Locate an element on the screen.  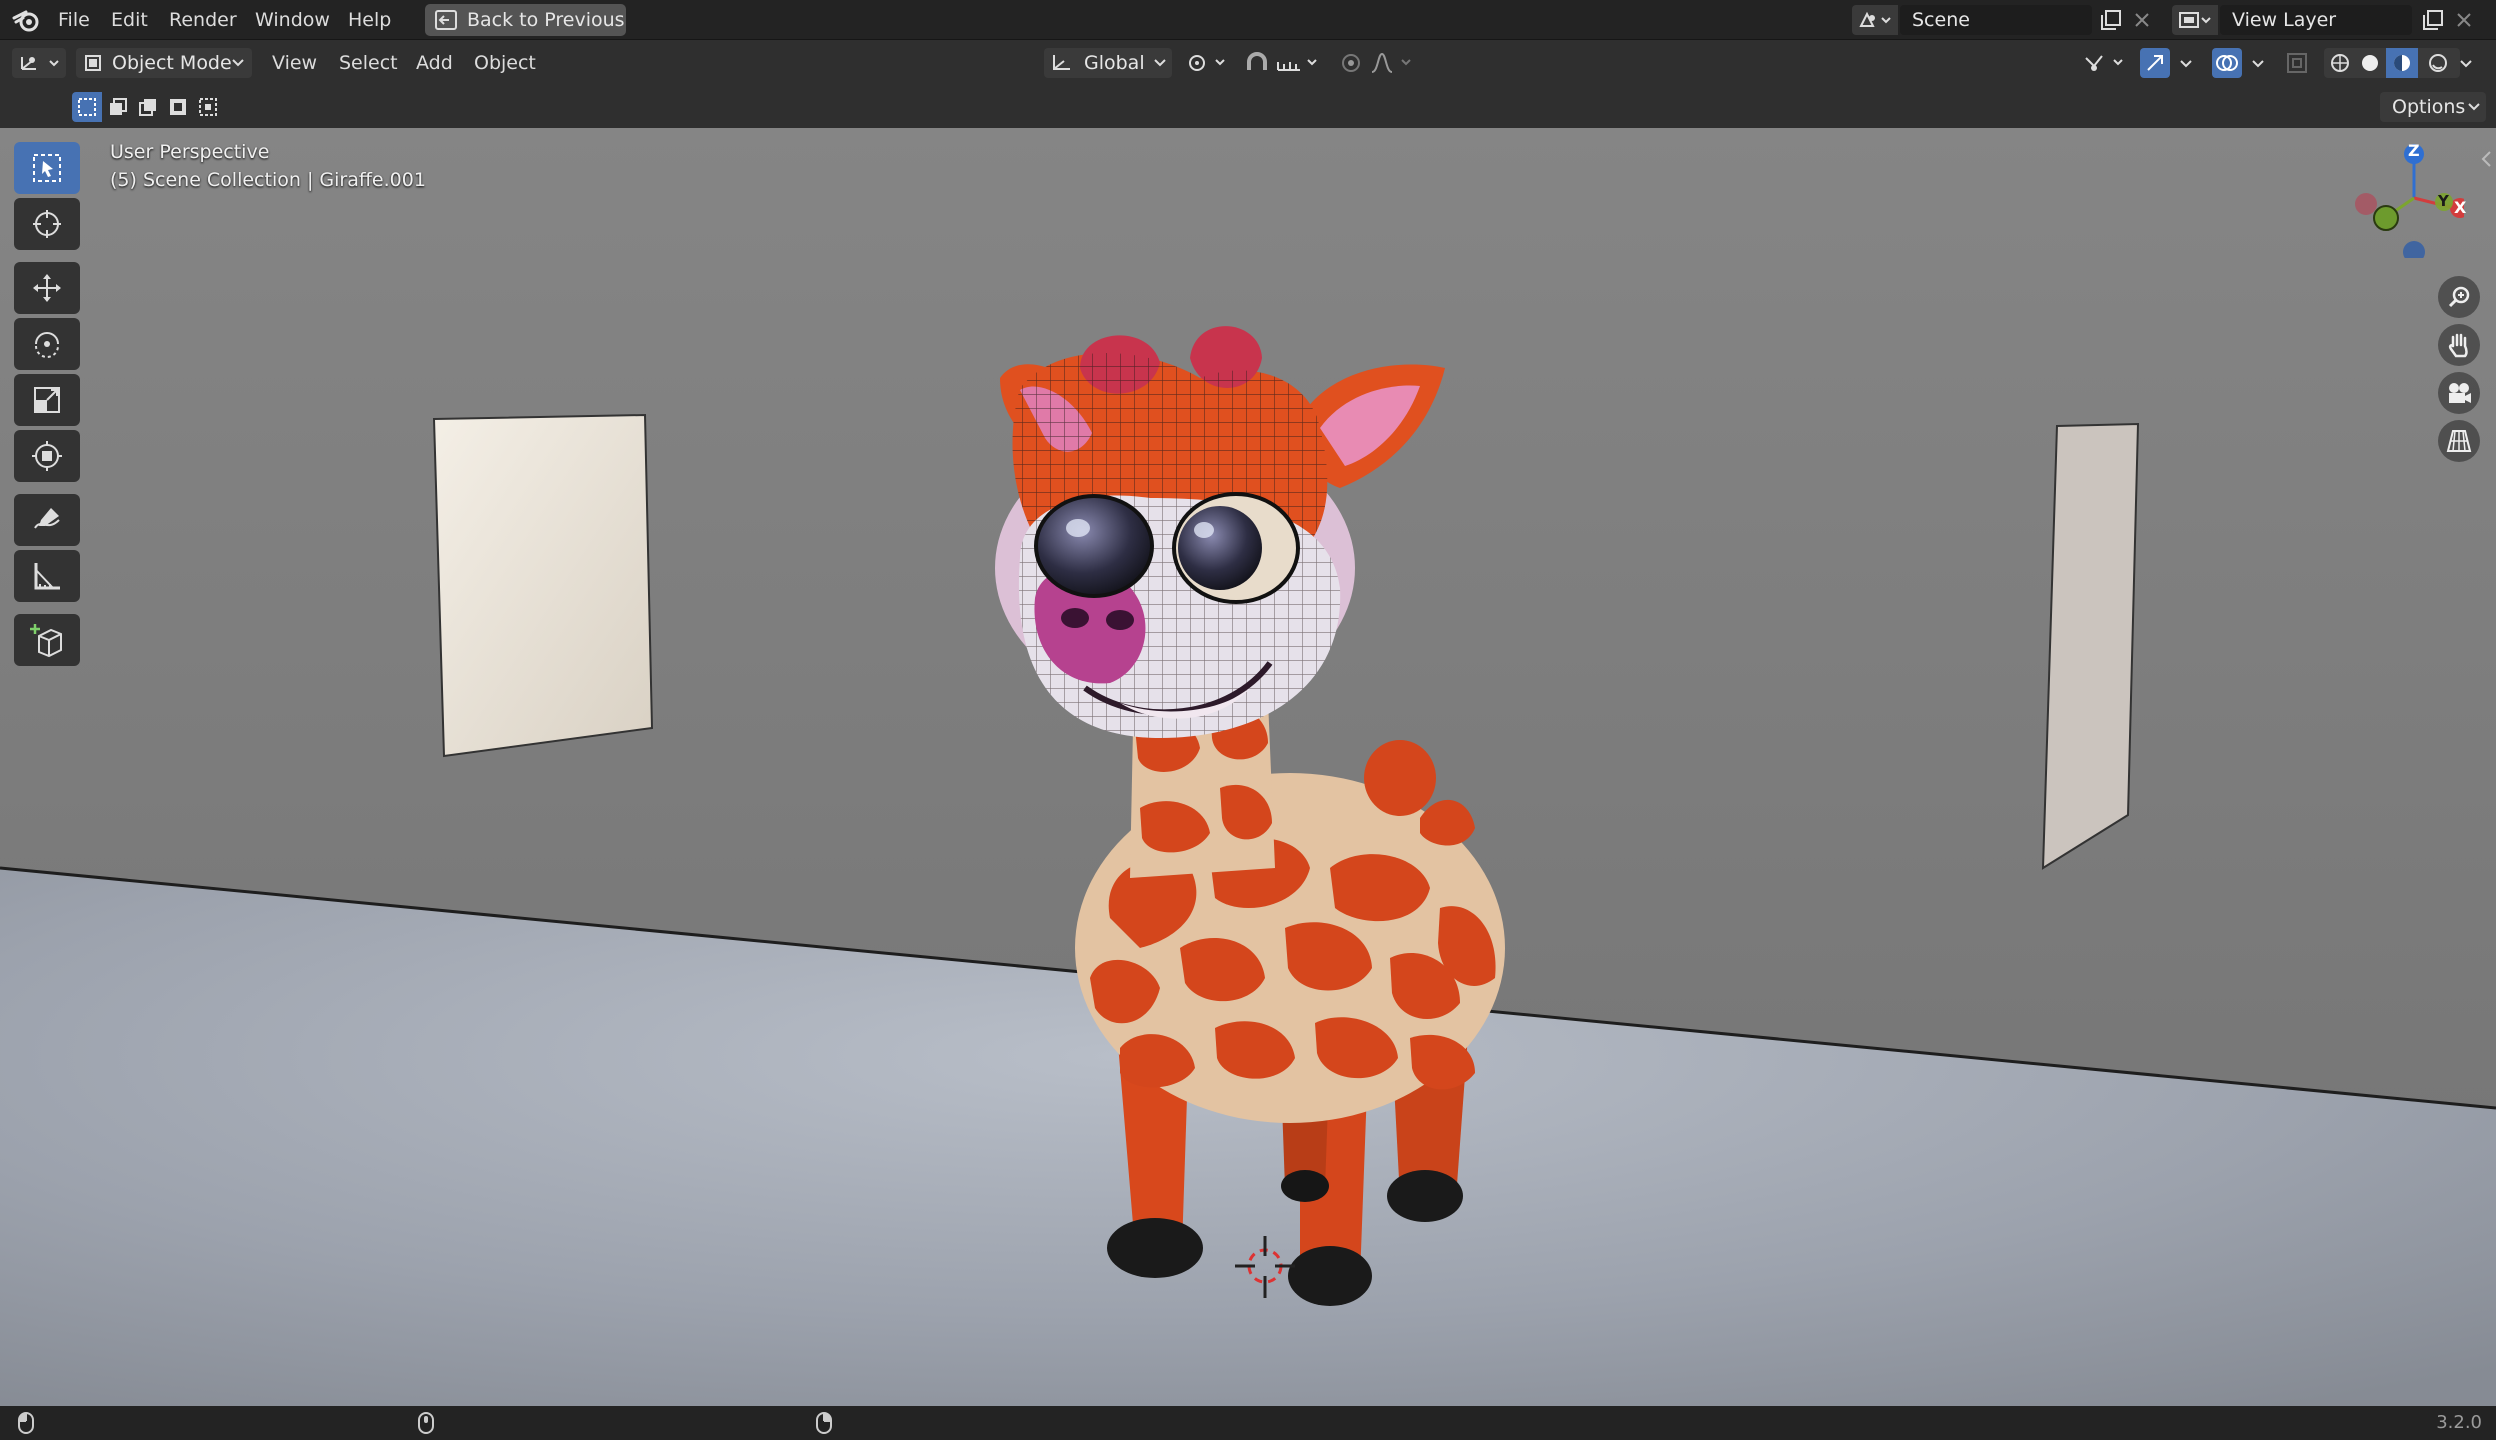
options-dropdown: Options is located at coordinates (2433, 107).